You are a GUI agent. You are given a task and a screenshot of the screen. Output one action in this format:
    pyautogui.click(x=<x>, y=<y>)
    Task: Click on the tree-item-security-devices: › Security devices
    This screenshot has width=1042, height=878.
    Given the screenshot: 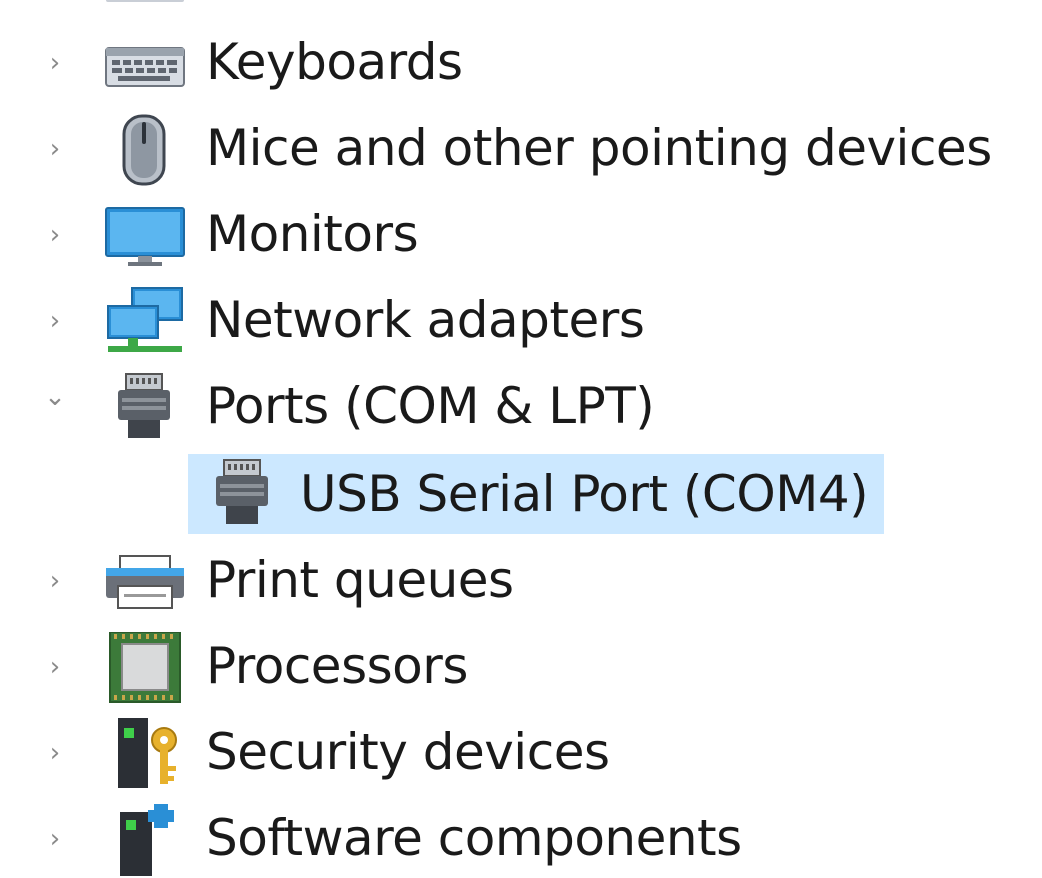 What is the action you would take?
    pyautogui.click(x=521, y=754)
    